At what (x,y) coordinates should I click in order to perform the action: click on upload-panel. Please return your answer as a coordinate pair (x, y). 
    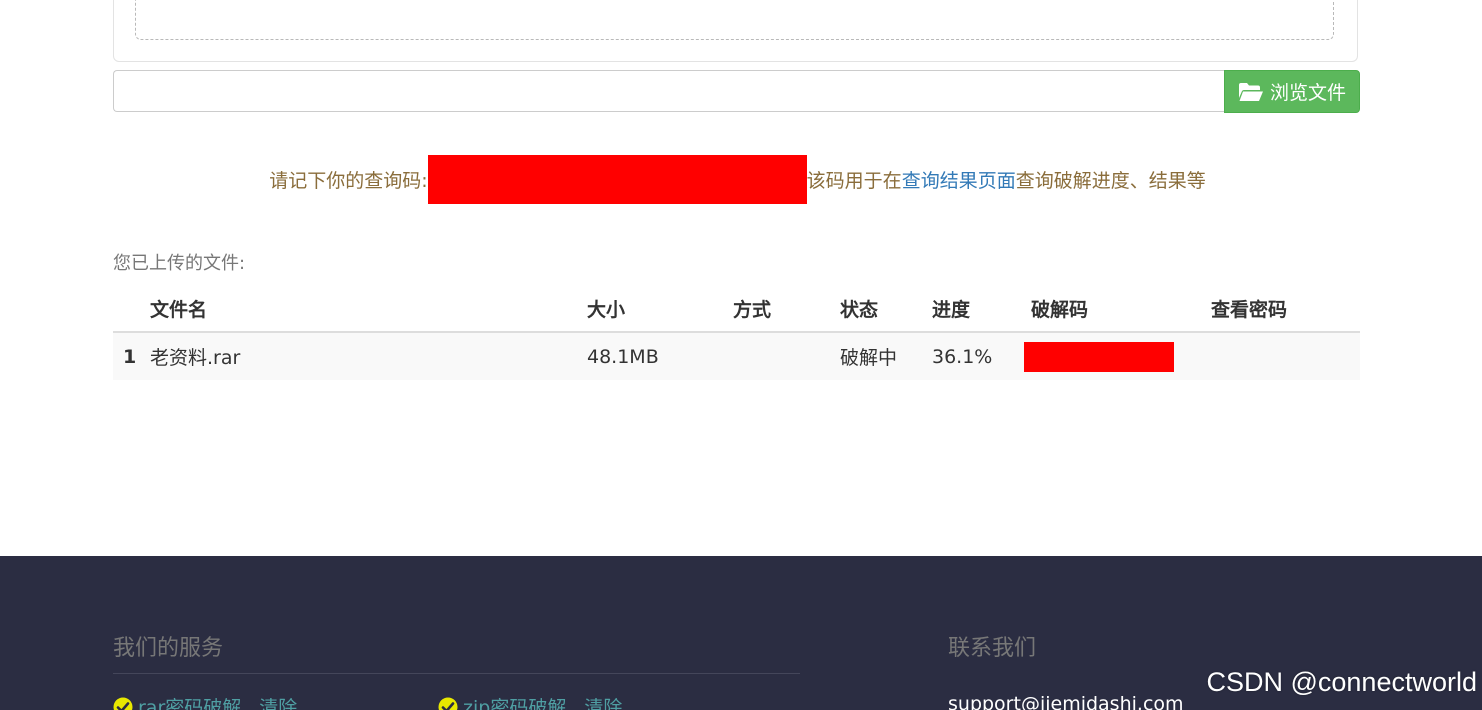
    Looking at the image, I should click on (735, 31).